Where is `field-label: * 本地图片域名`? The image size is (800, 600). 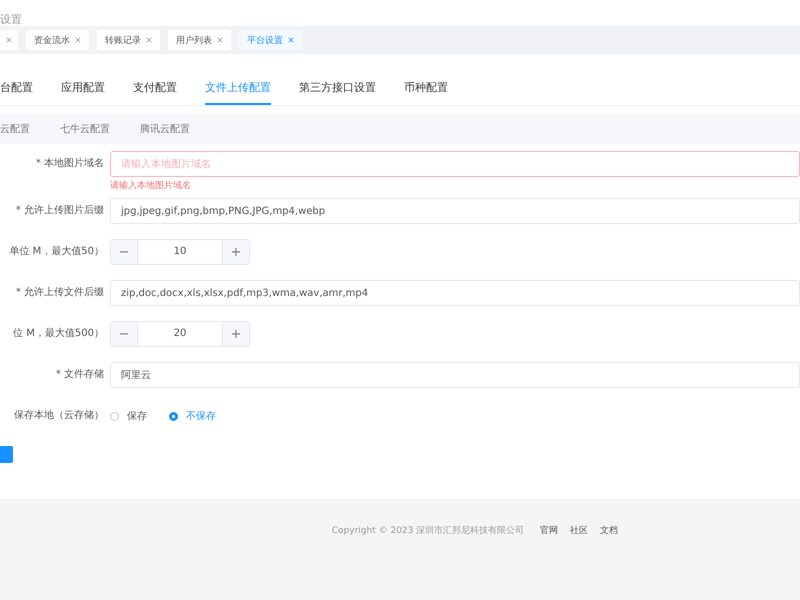
field-label: * 本地图片域名 is located at coordinates (69, 163).